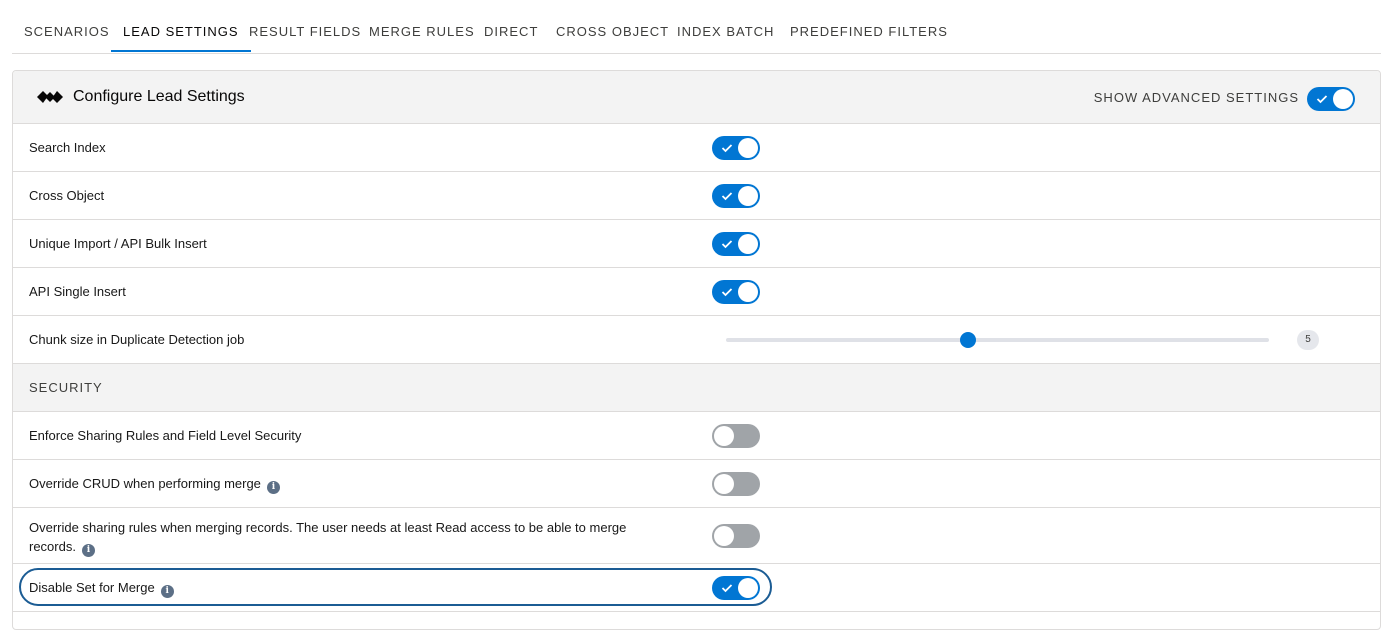  Describe the element at coordinates (725, 26) in the screenshot. I see `tab-index-batch: INDEX BATCH` at that location.